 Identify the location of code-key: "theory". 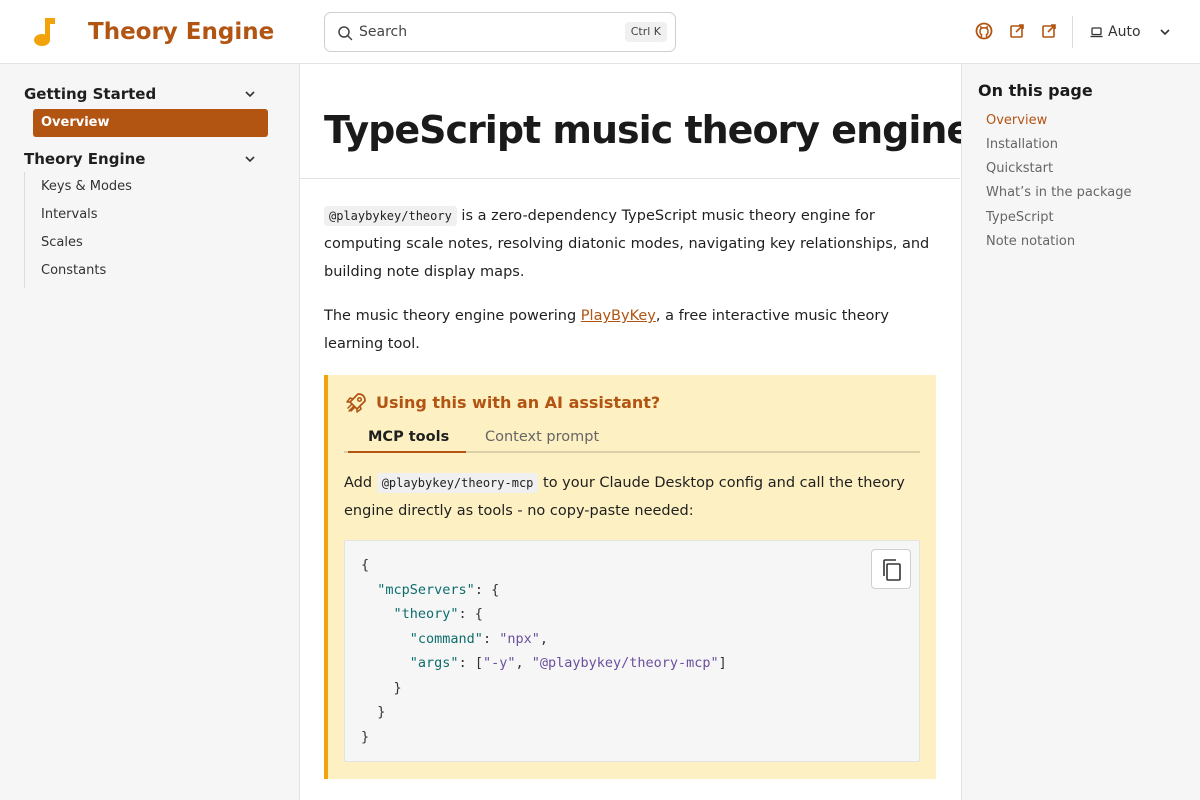
(426, 614).